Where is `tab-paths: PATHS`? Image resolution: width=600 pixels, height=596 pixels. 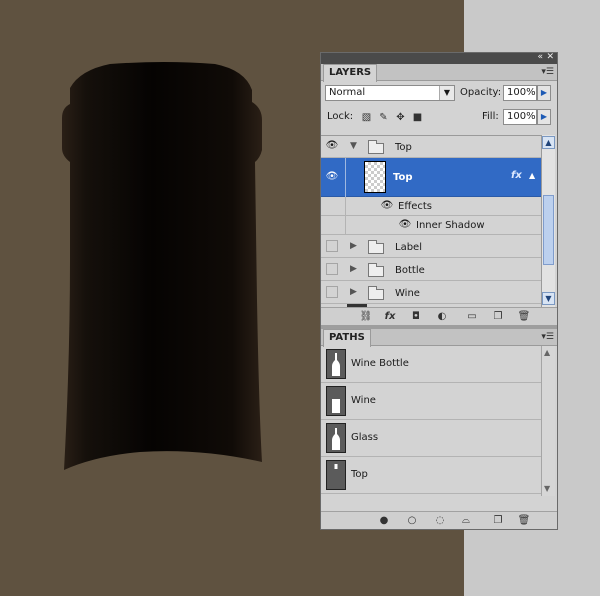
tab-paths: PATHS is located at coordinates (347, 338).